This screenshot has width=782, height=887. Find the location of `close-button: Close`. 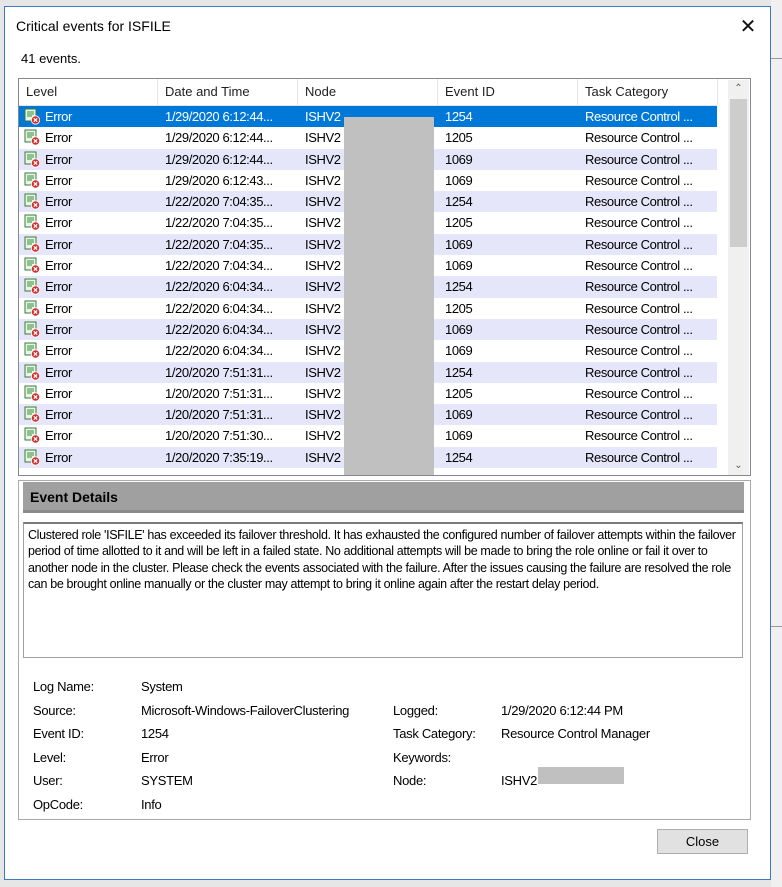

close-button: Close is located at coordinates (702, 841).